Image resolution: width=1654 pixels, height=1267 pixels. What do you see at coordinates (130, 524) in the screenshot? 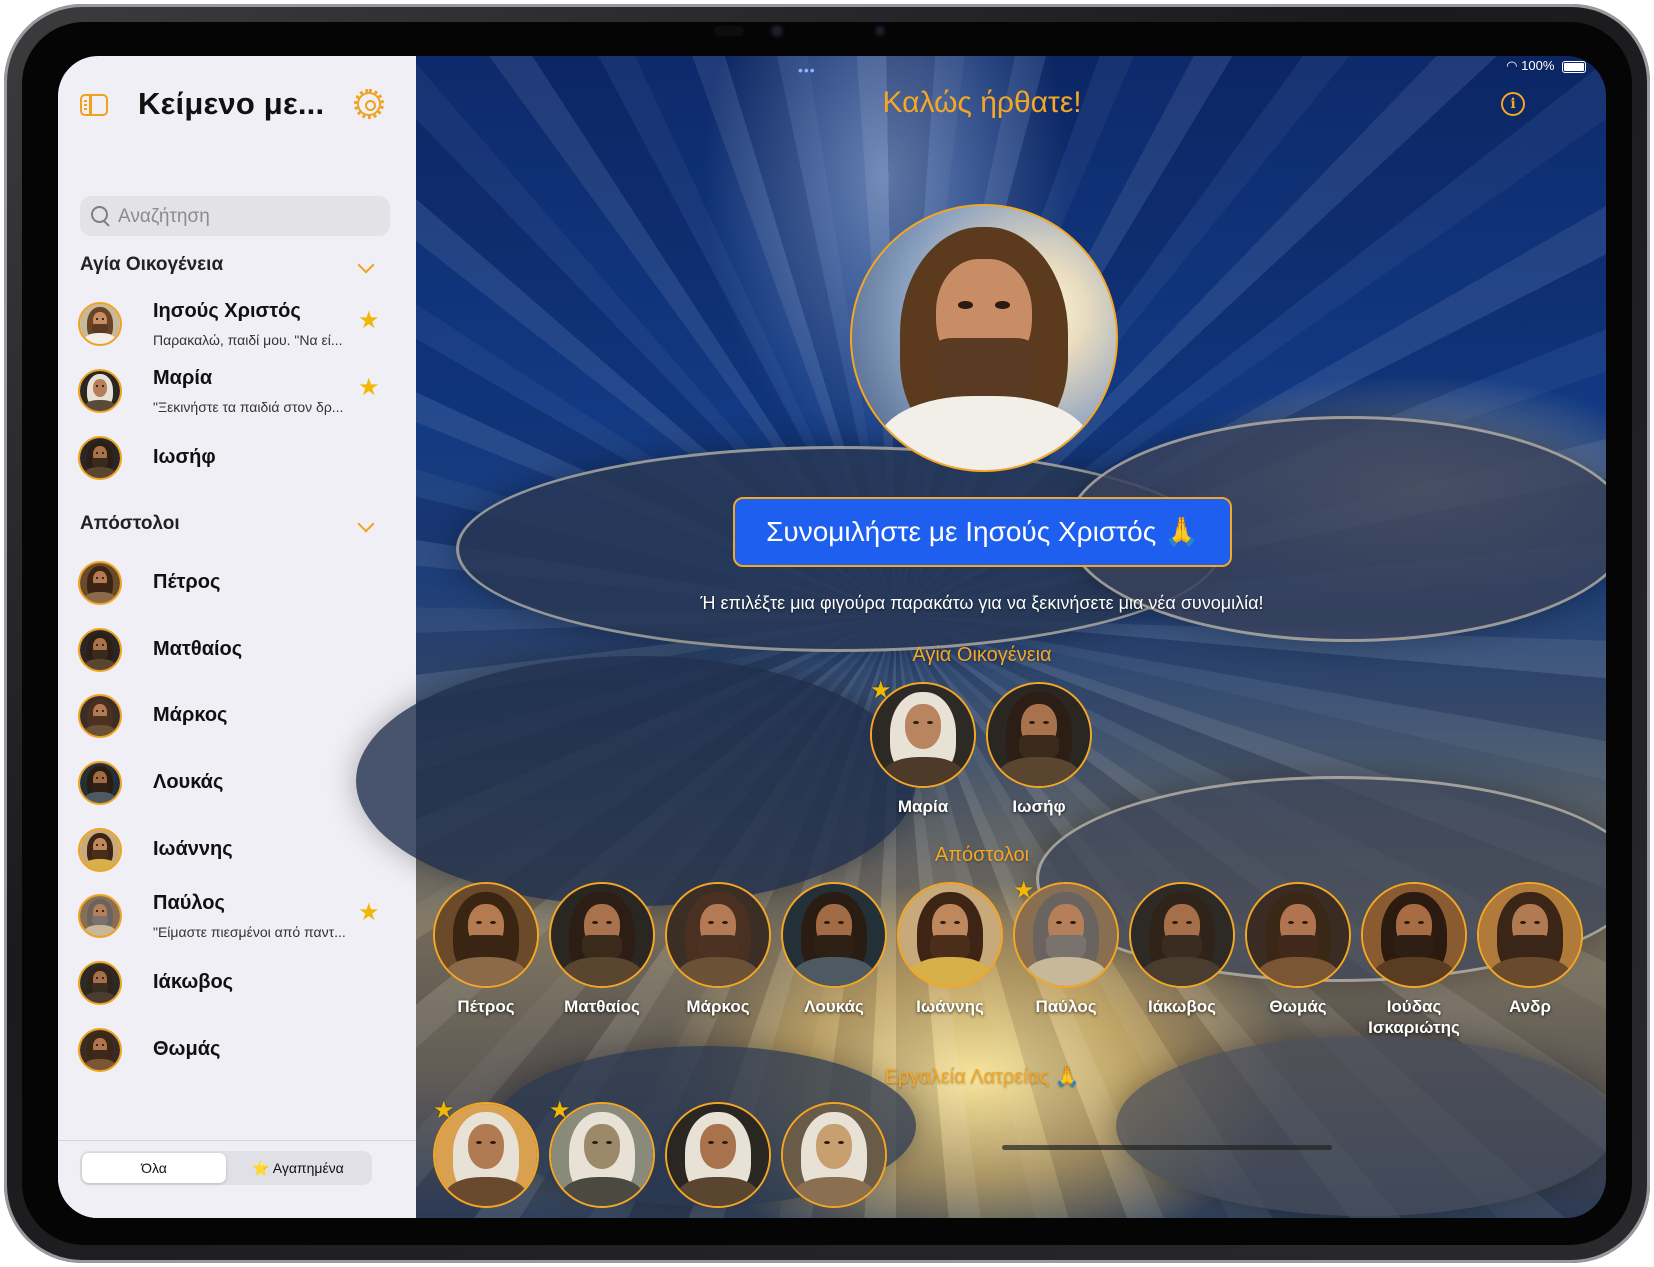
I see `section-apostles: Απόστολοι` at bounding box center [130, 524].